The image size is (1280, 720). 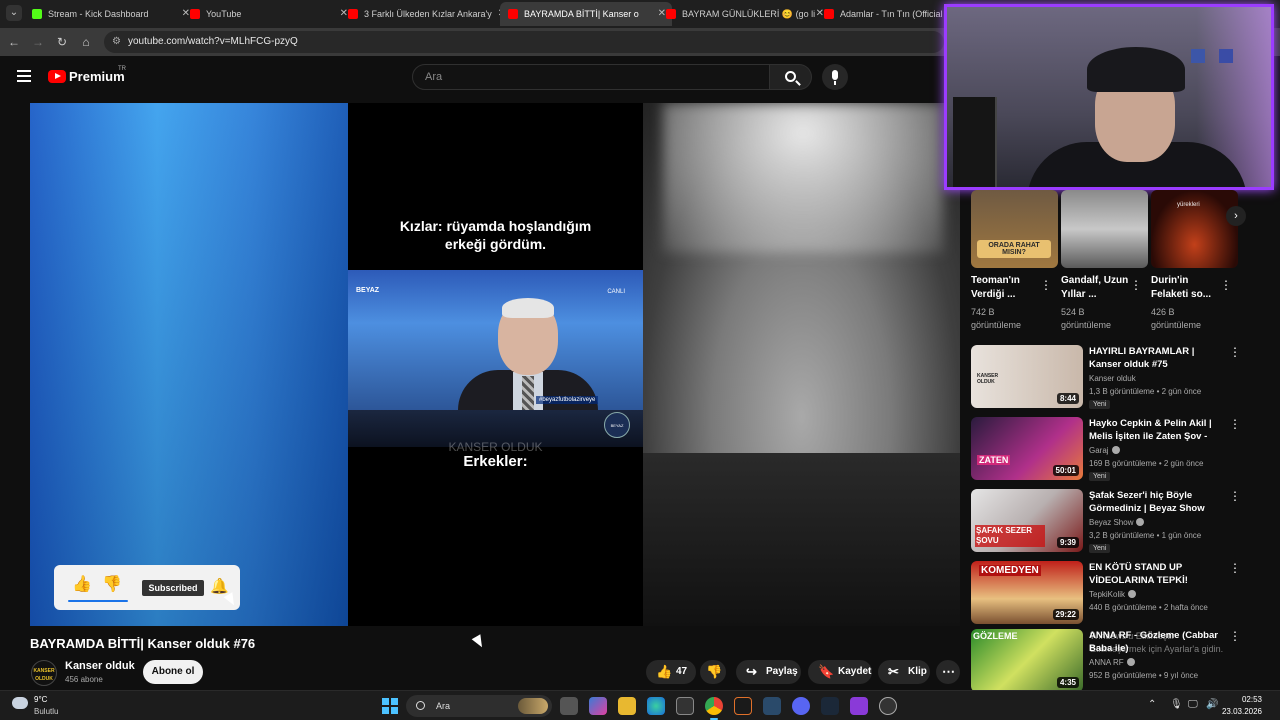 What do you see at coordinates (835, 77) in the screenshot?
I see `voice-search-button` at bounding box center [835, 77].